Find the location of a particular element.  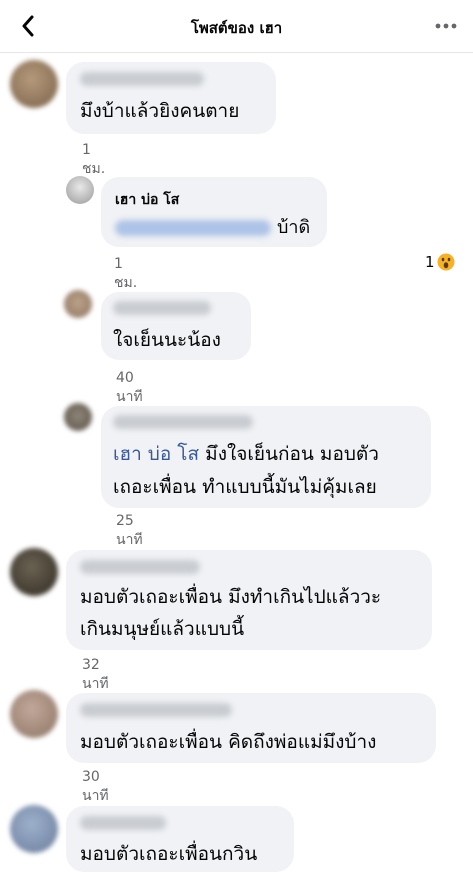

comment-text: เฮา บ่อ โส มึงใจเย็นก่อน มอบตัว is located at coordinates (246, 454).